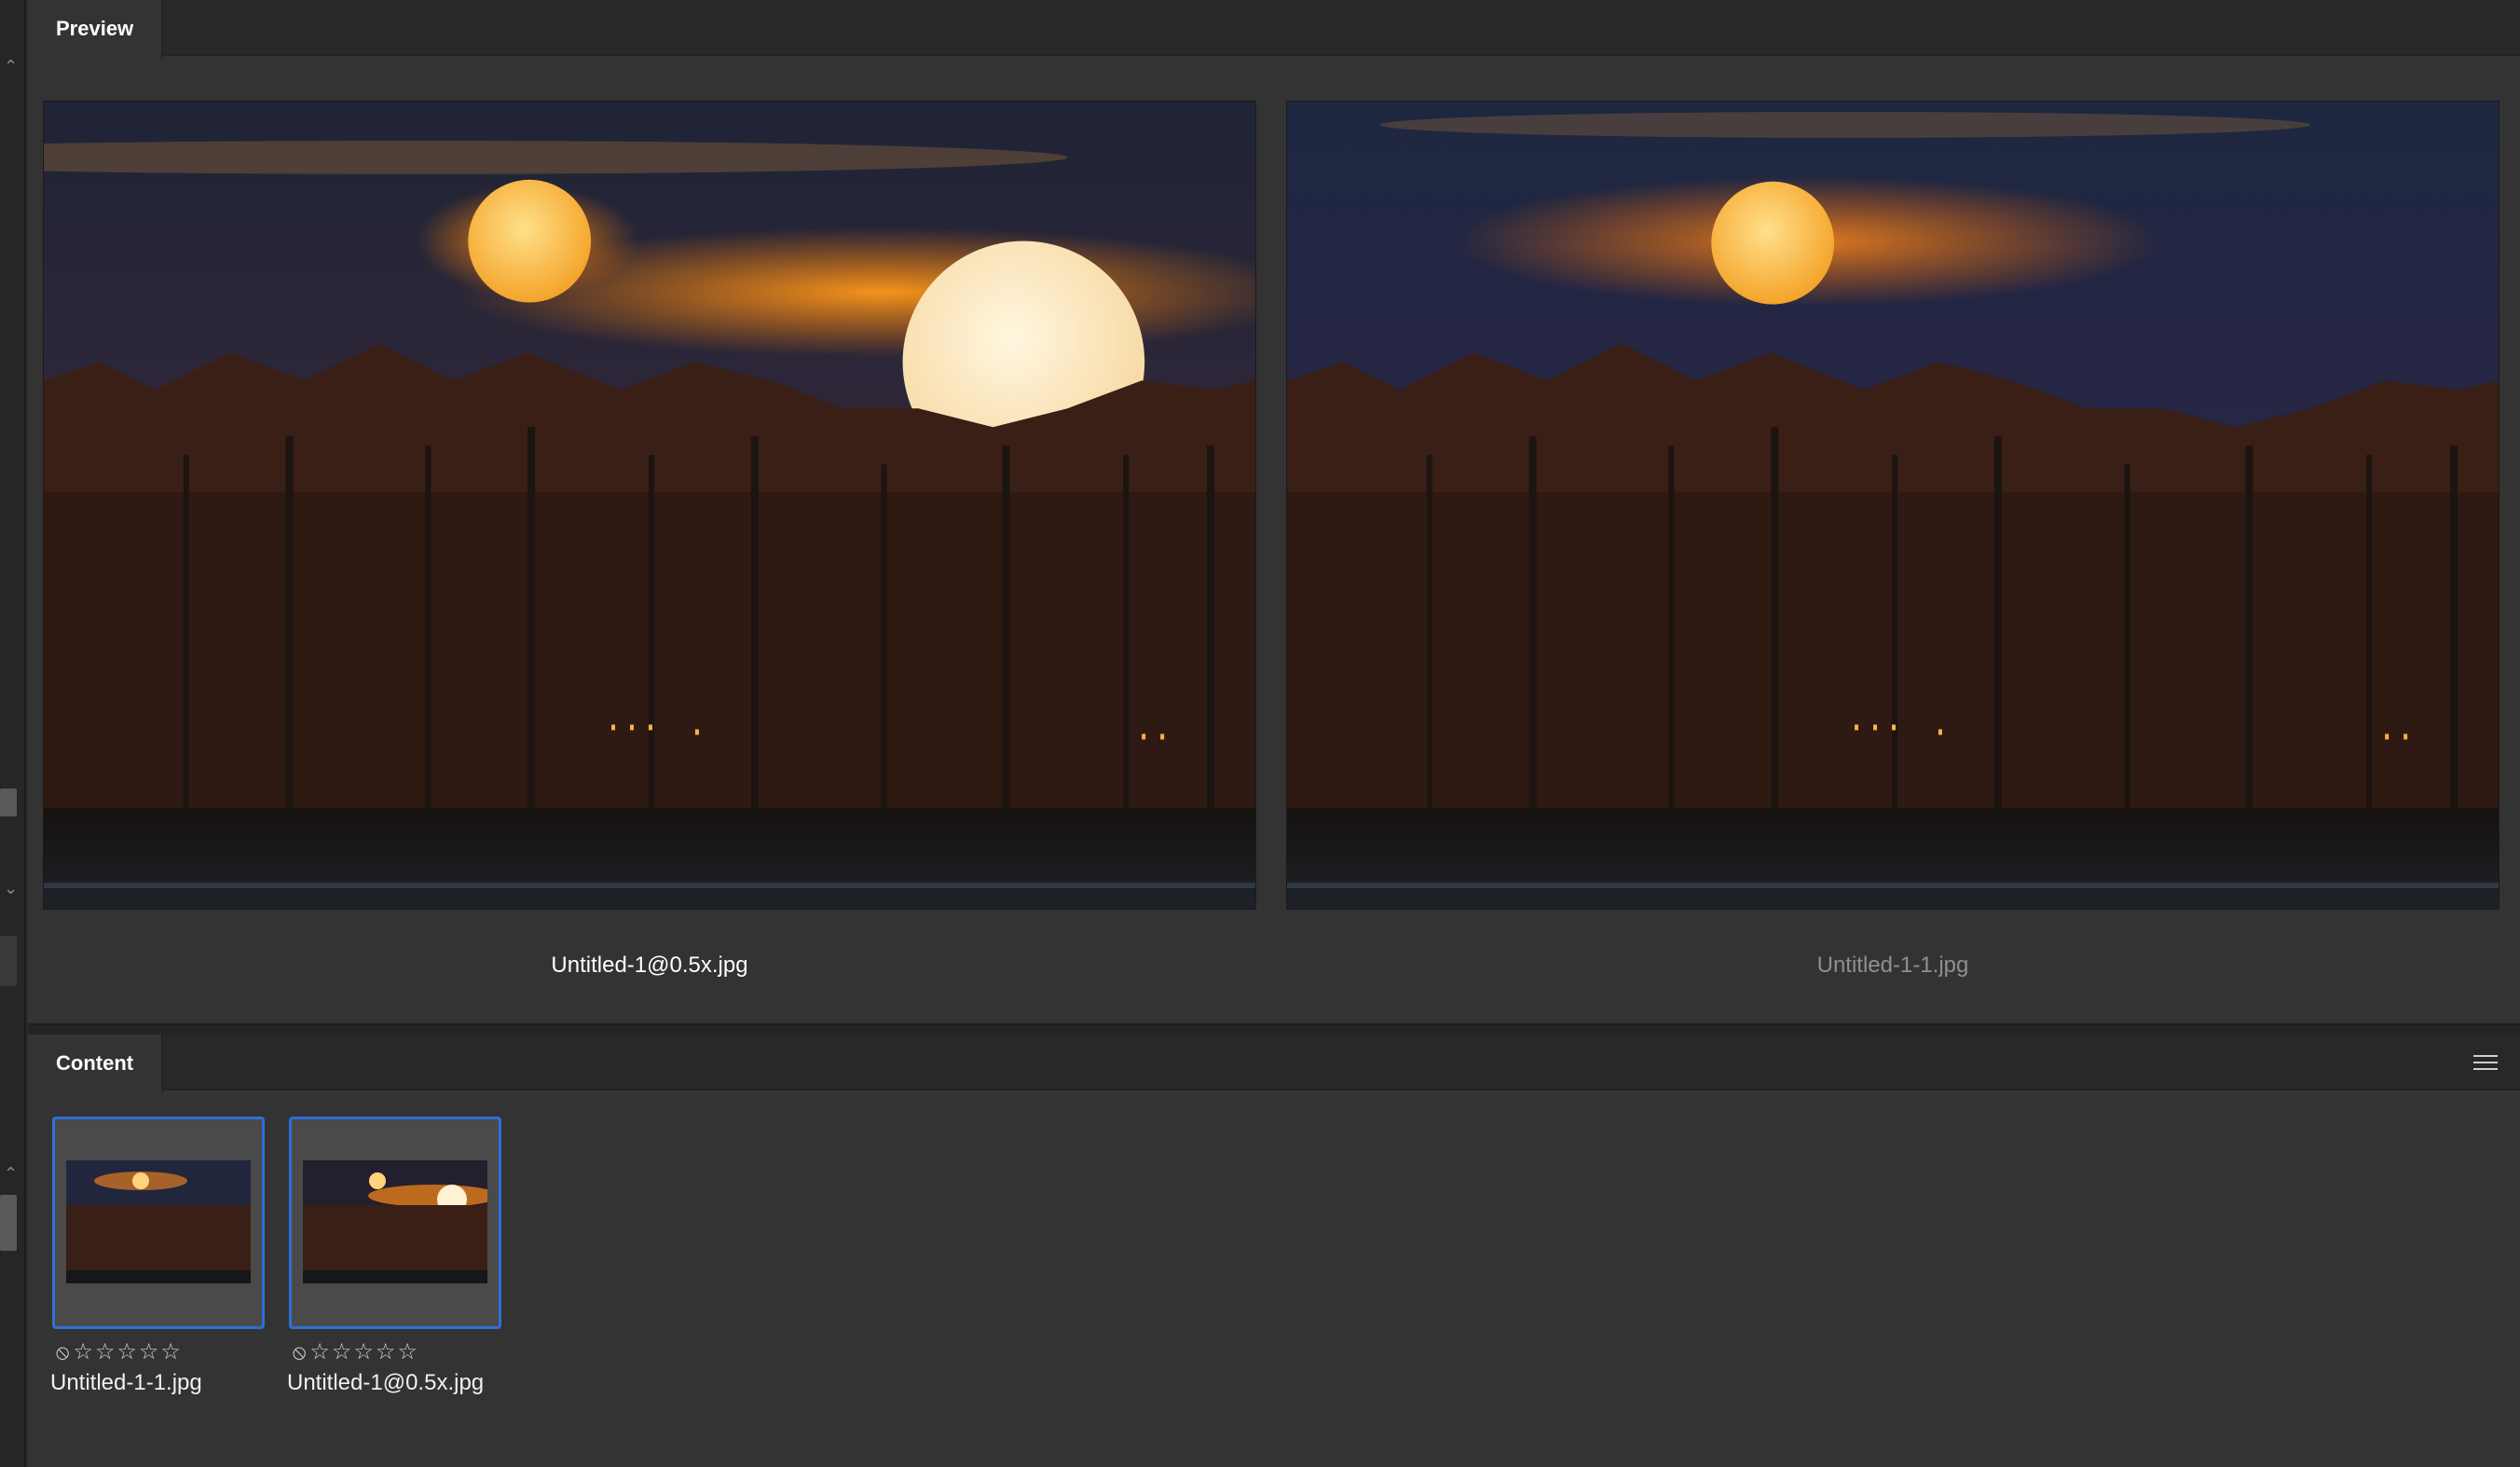  I want to click on content-panel-header: Content, so click(1274, 1063).